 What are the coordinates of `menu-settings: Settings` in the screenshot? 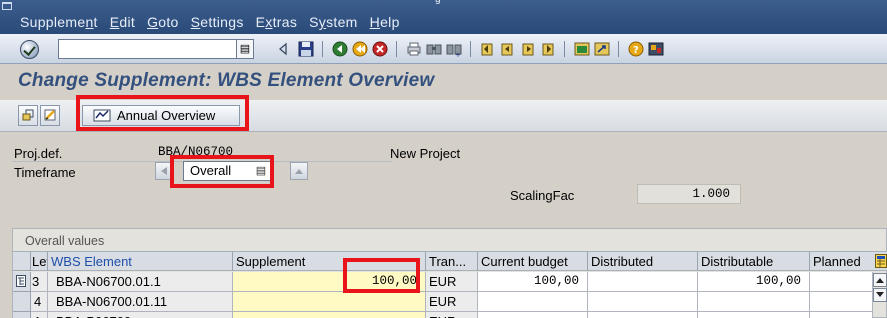 It's located at (217, 22).